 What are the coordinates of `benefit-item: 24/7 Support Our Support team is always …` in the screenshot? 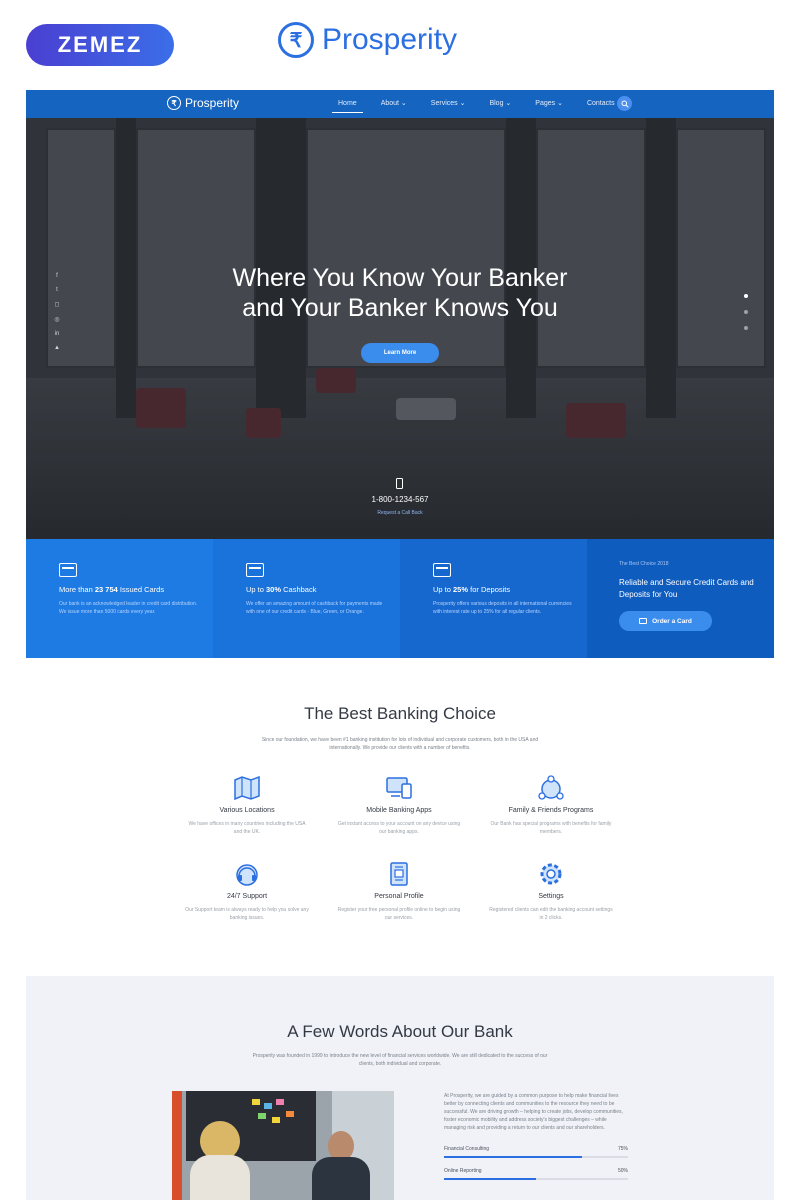 It's located at (247, 891).